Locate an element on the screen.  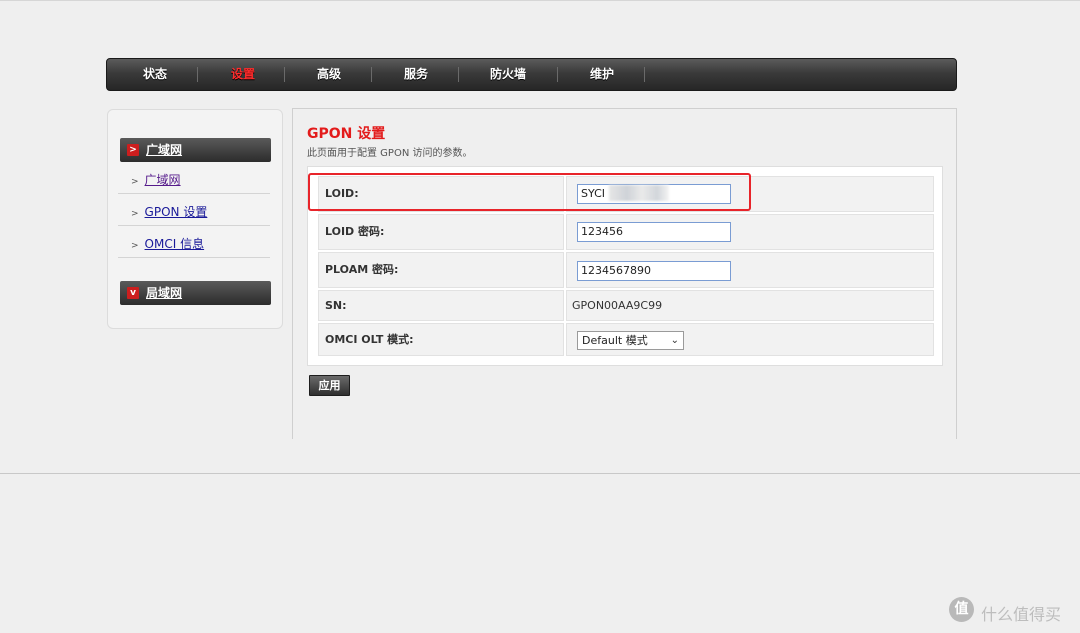
sidebar-section-label: 广域网 is located at coordinates (164, 150).